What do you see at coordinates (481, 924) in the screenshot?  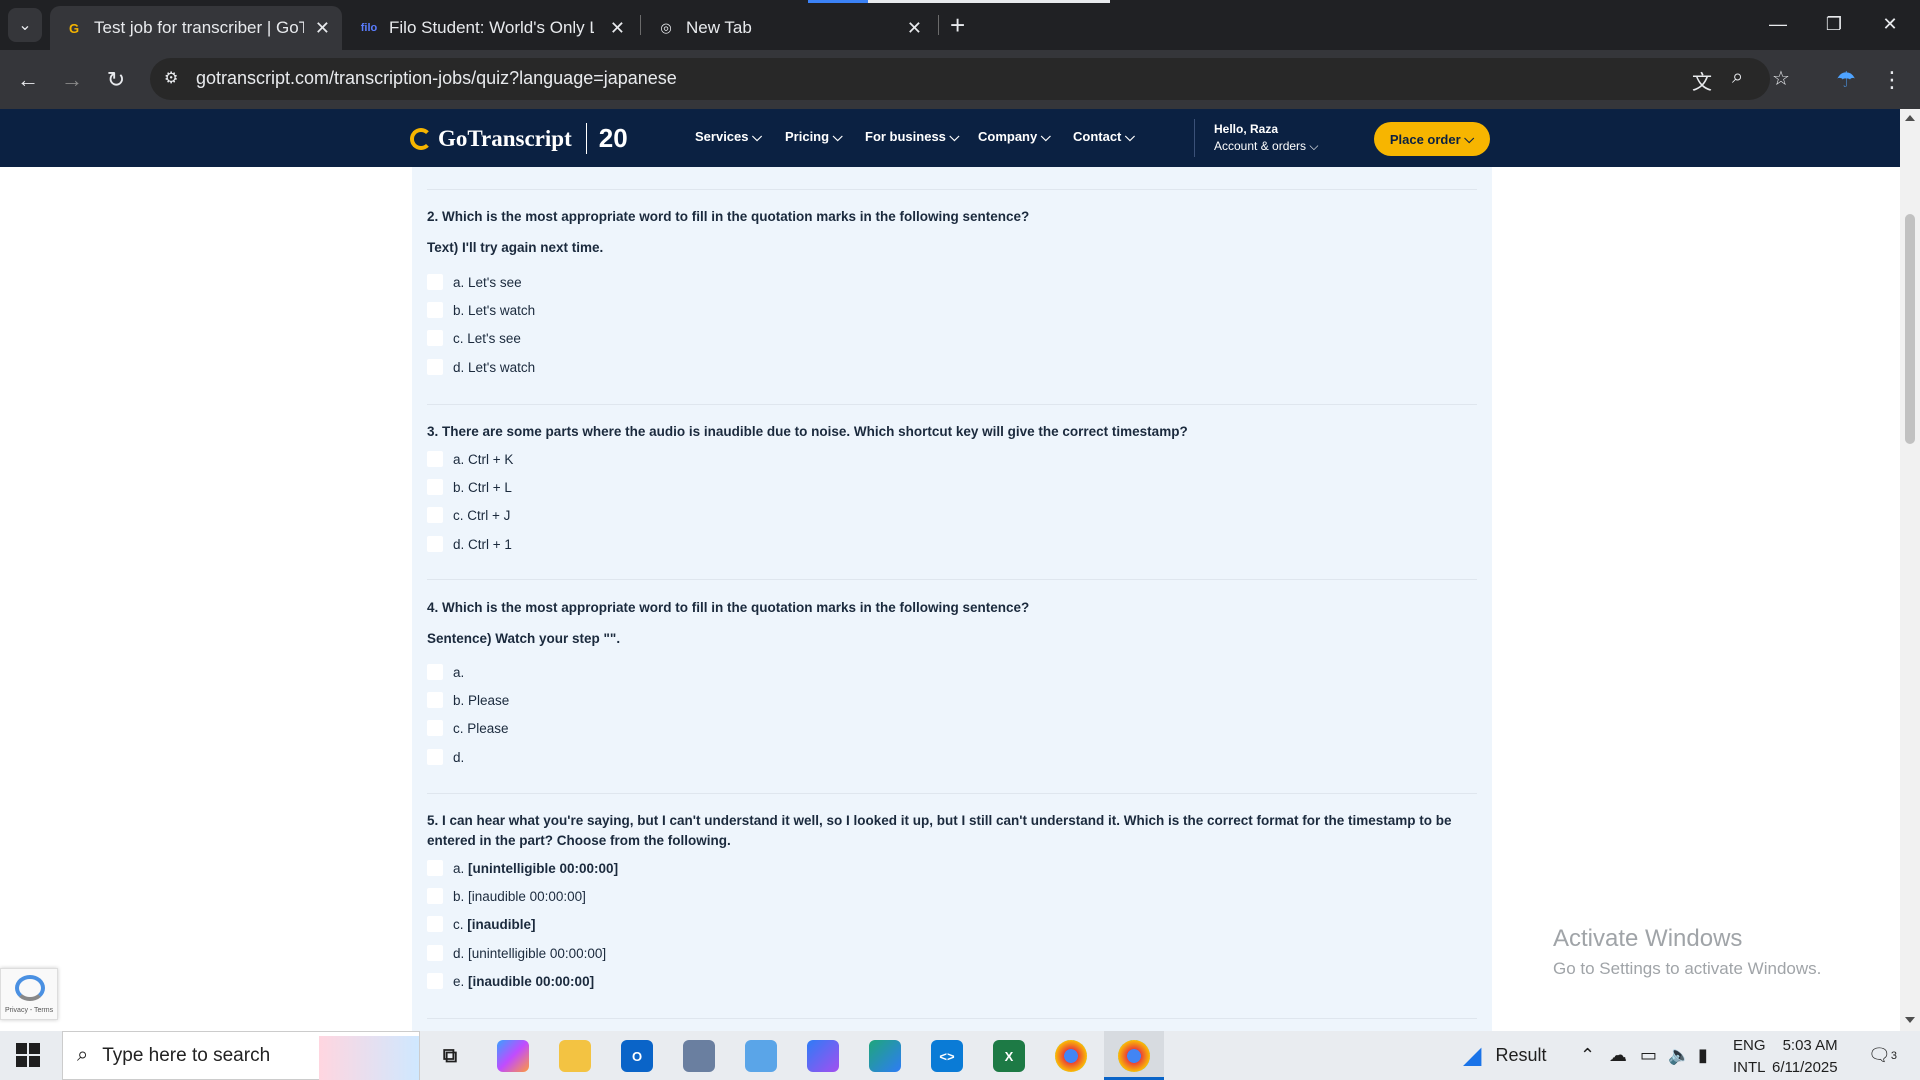 I see `option-checkbox: c. [inaudible]` at bounding box center [481, 924].